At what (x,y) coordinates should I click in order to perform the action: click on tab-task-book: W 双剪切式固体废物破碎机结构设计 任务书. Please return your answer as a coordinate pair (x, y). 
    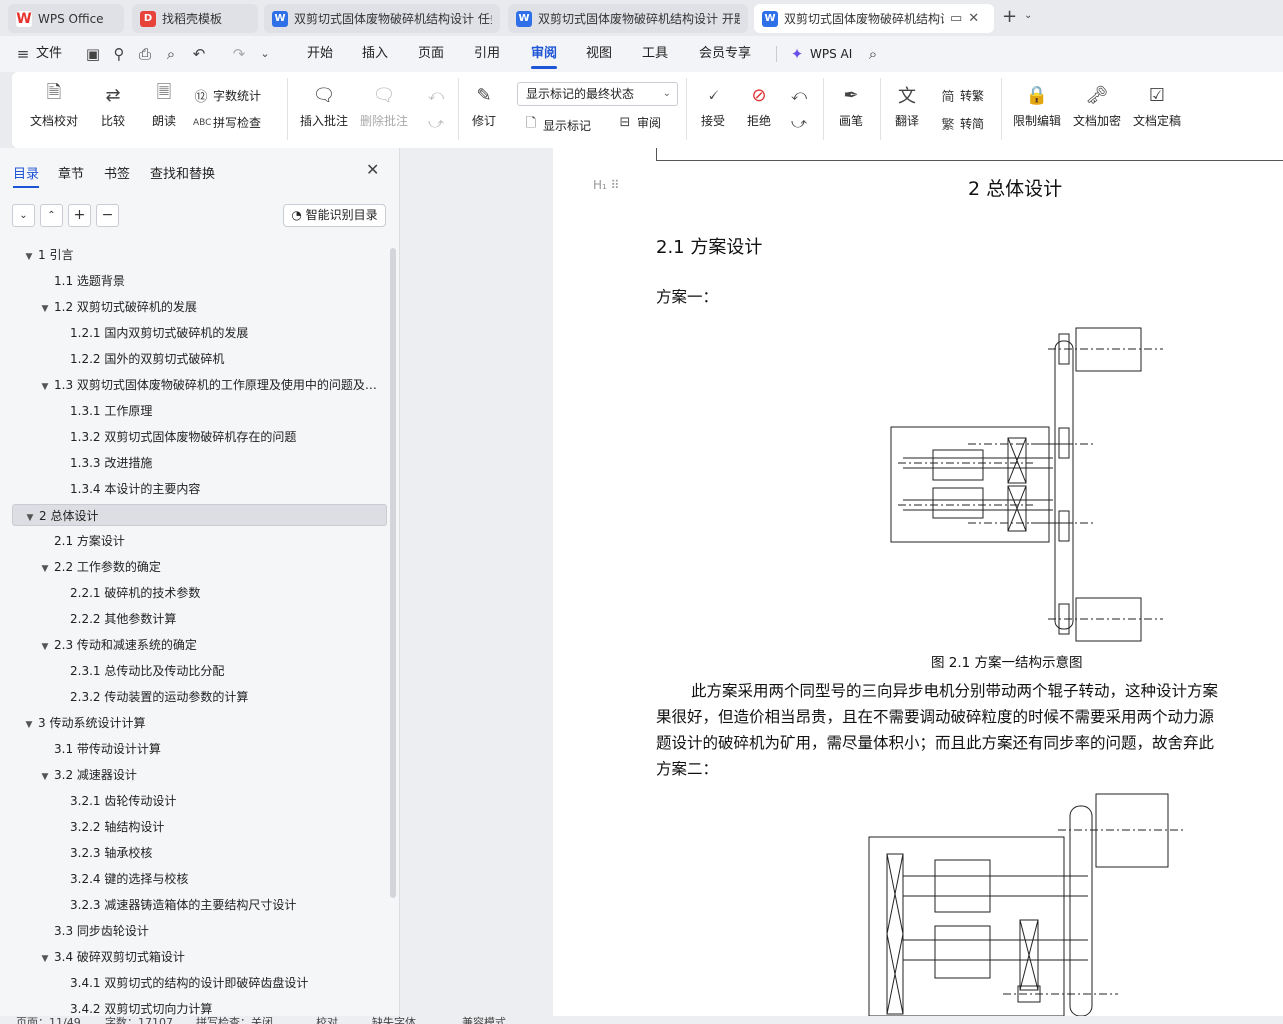
    Looking at the image, I should click on (382, 18).